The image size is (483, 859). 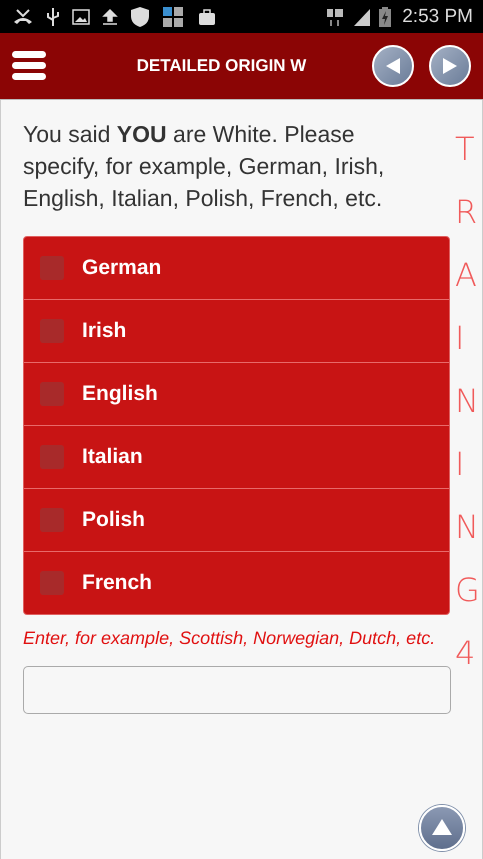 I want to click on option-label: French, so click(x=117, y=583).